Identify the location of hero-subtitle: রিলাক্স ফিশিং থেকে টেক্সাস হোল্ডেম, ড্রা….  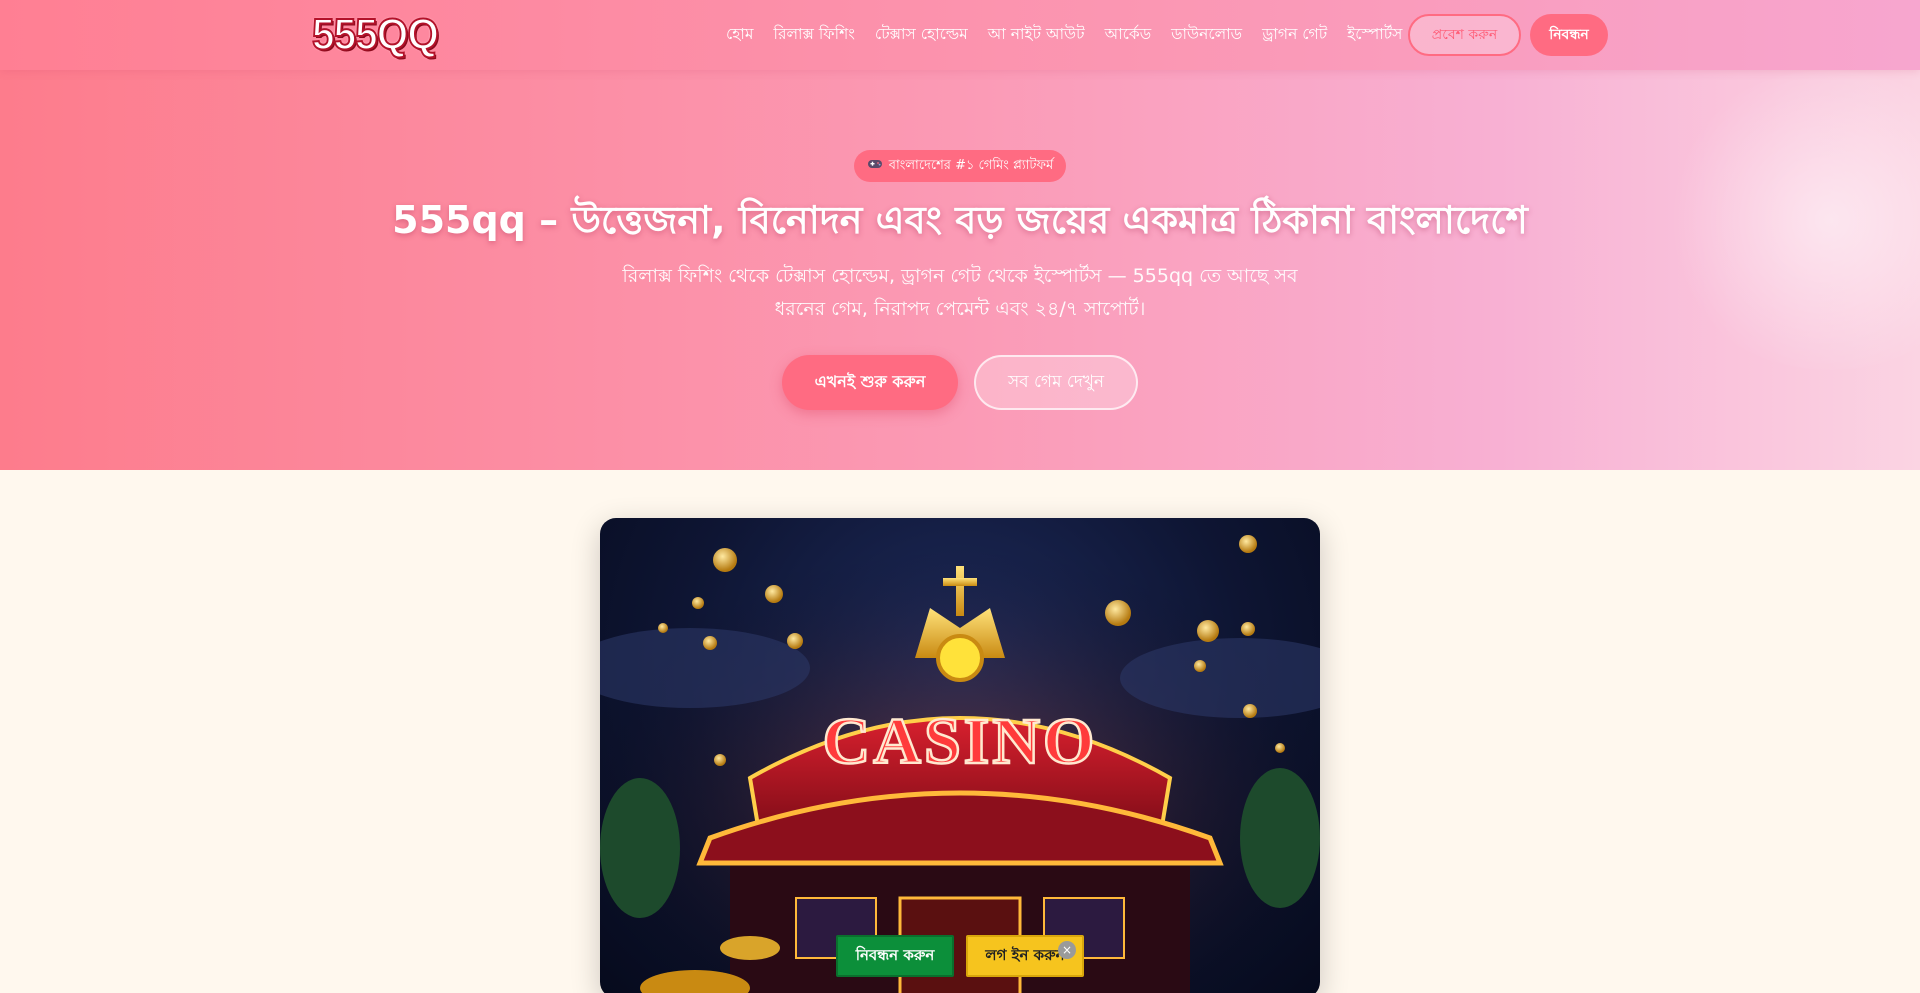
(960, 292).